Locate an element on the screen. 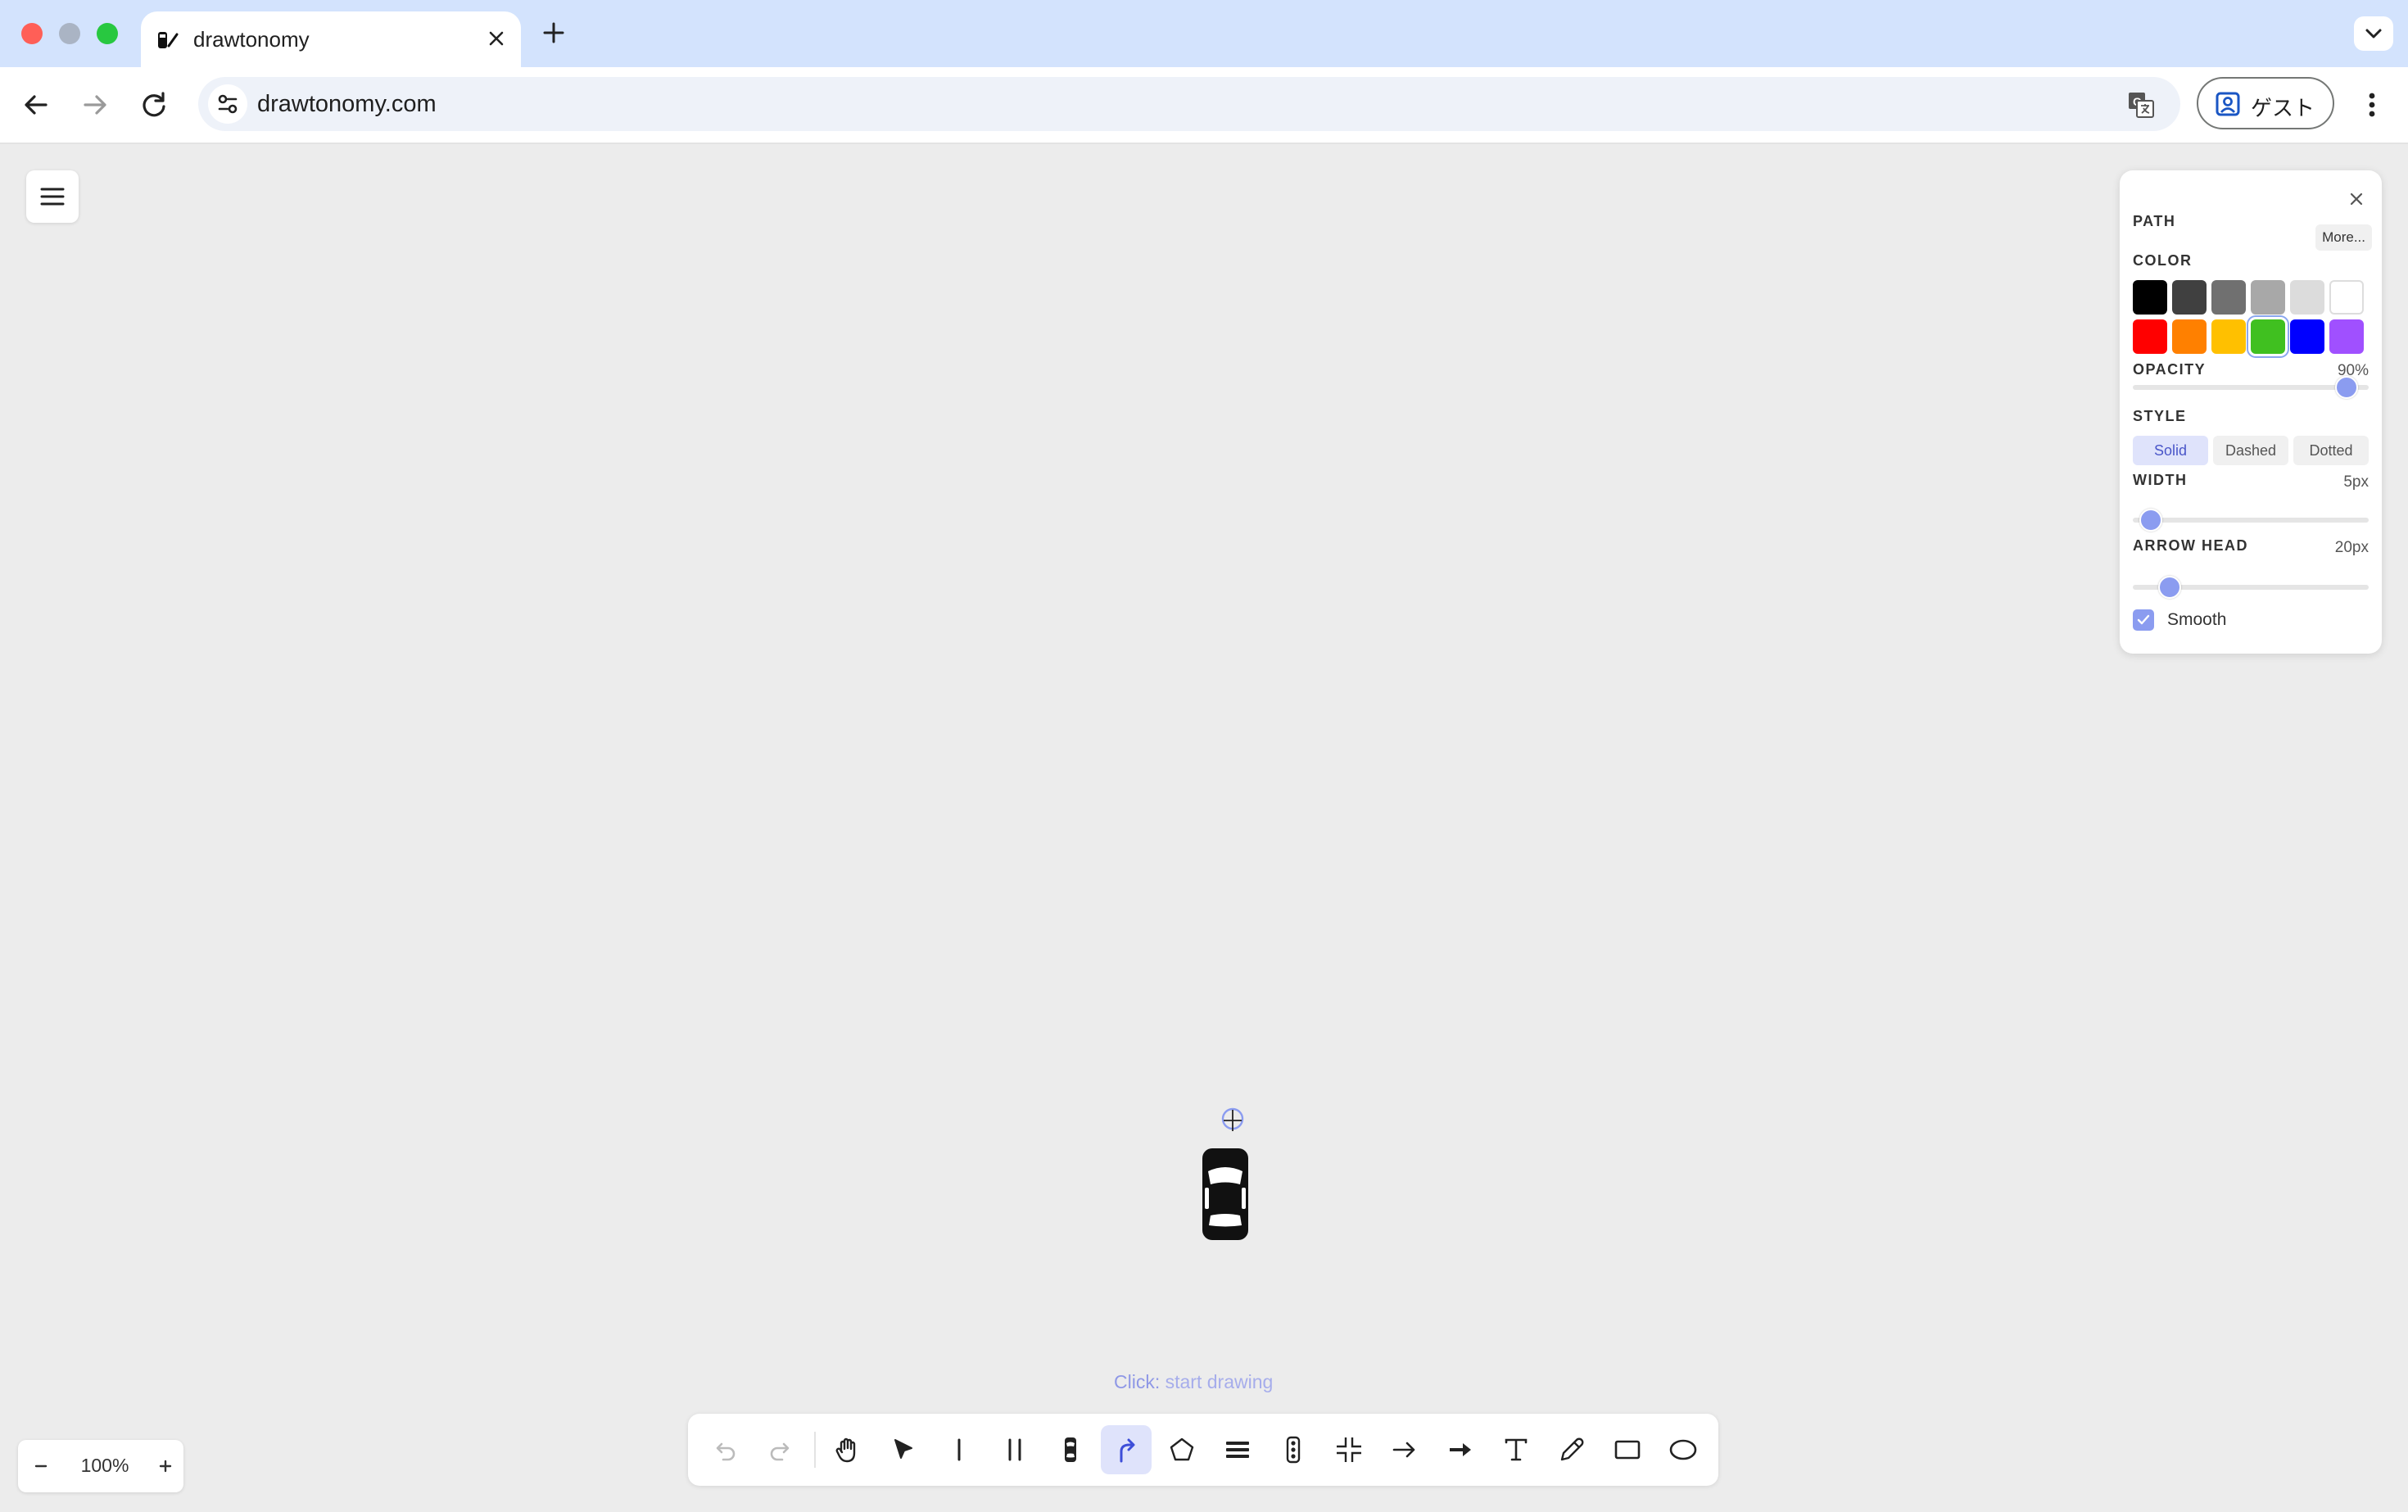 The image size is (2408, 1512). chevron-down-icon is located at coordinates (2373, 34).